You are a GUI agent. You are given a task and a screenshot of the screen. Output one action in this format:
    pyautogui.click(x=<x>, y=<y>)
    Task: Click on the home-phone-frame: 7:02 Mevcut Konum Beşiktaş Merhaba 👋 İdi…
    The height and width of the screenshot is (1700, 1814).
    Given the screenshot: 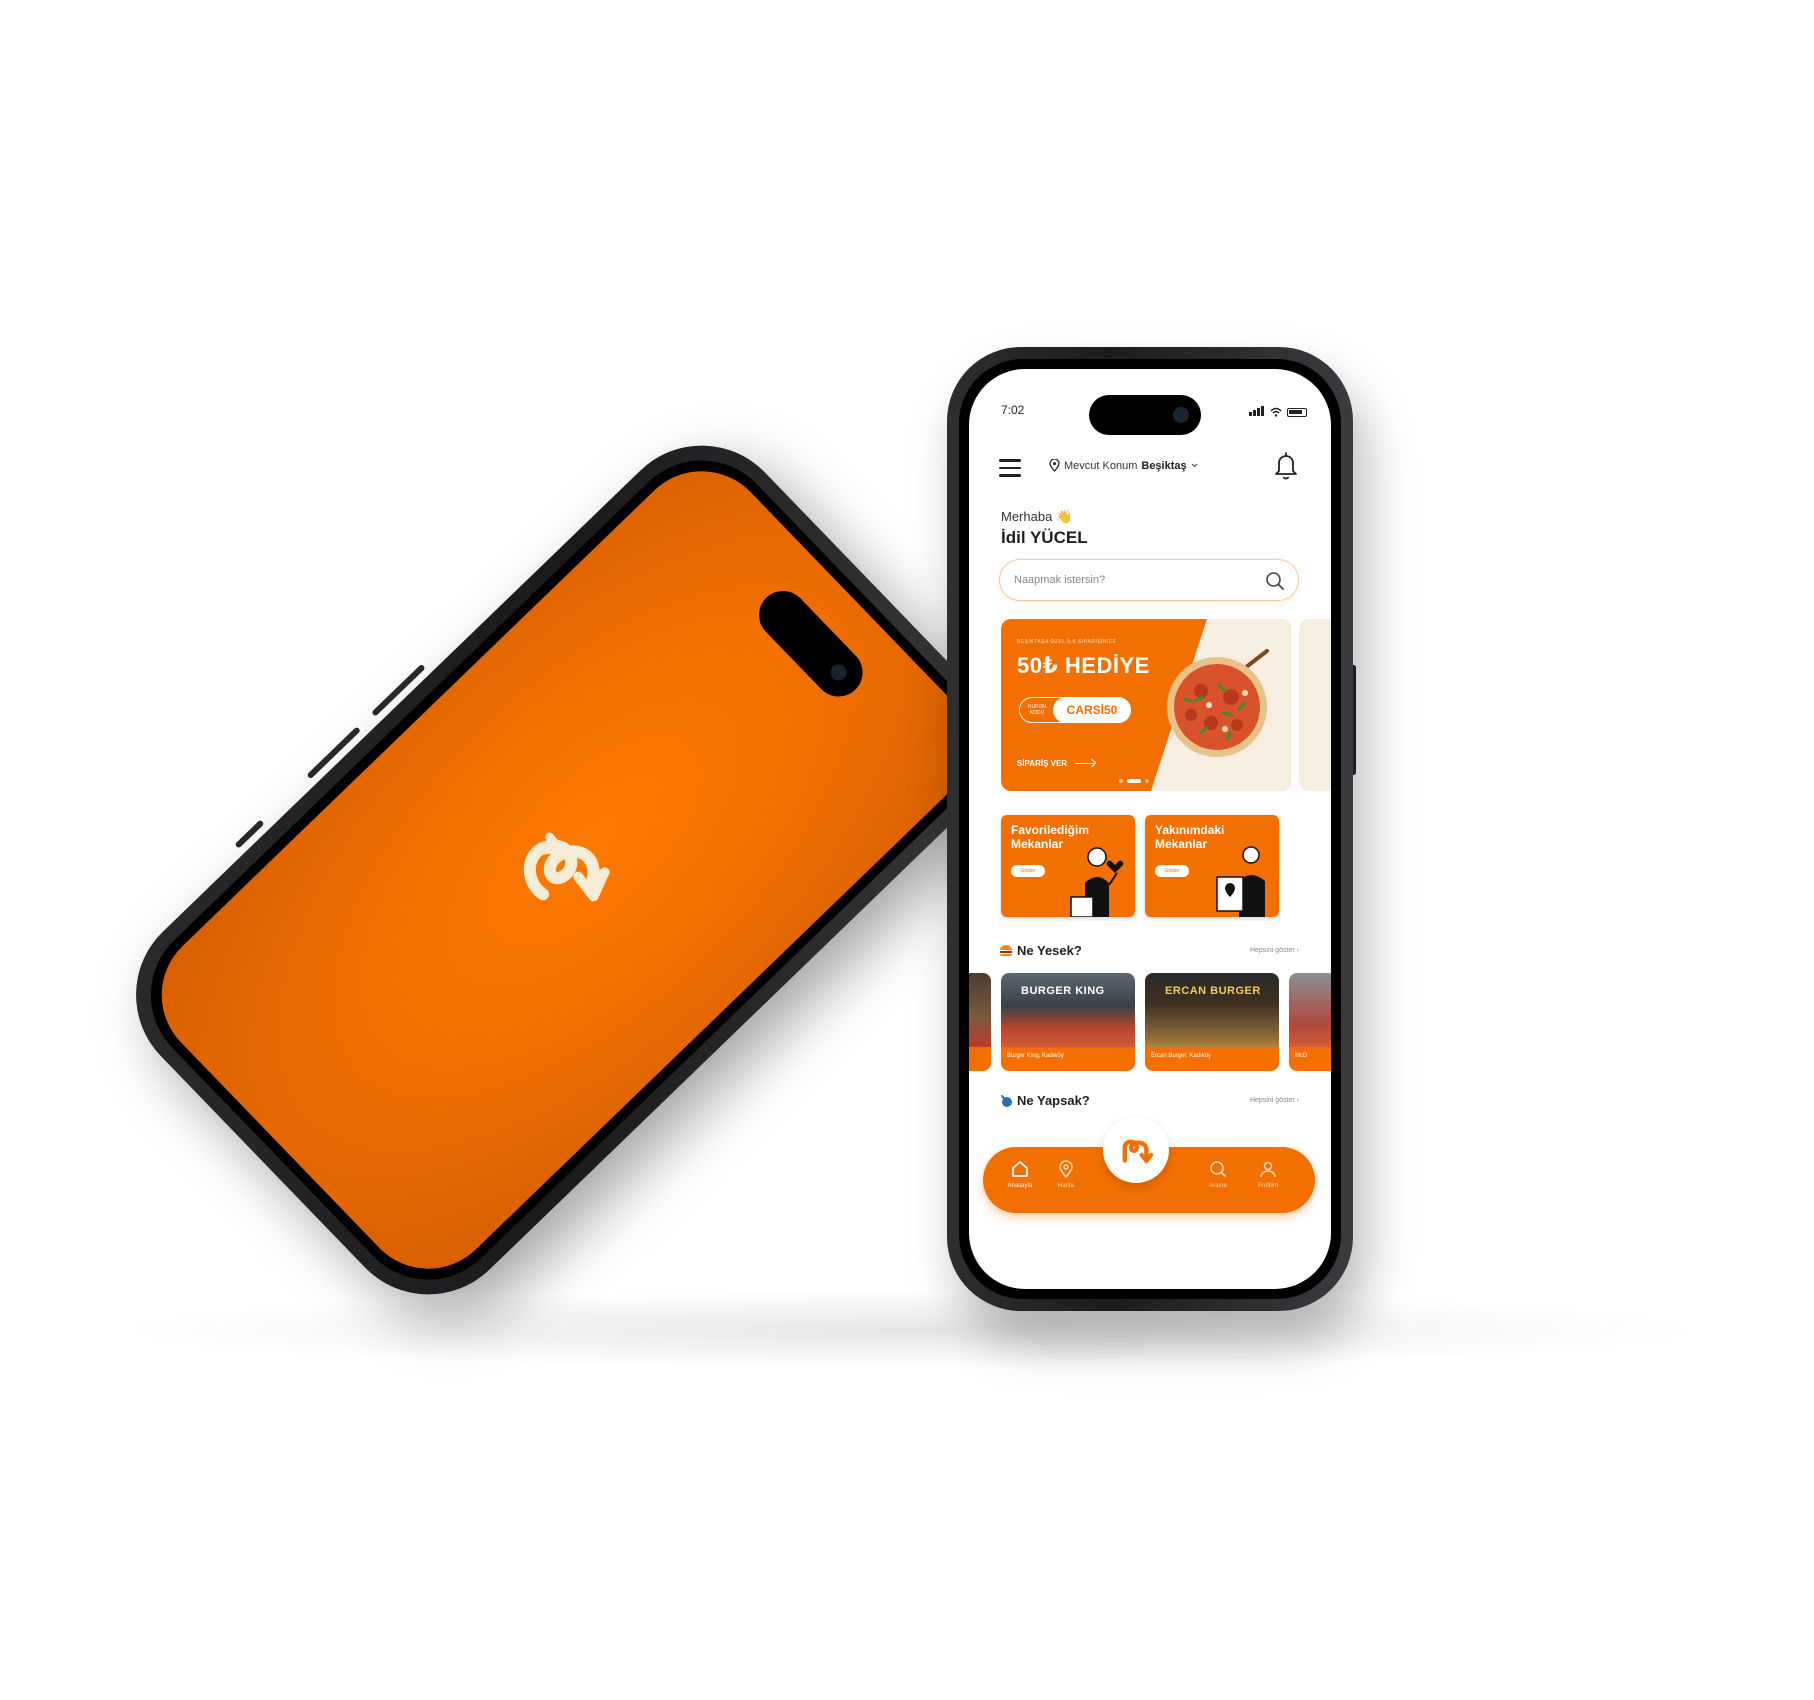 What is the action you would take?
    pyautogui.click(x=1150, y=829)
    